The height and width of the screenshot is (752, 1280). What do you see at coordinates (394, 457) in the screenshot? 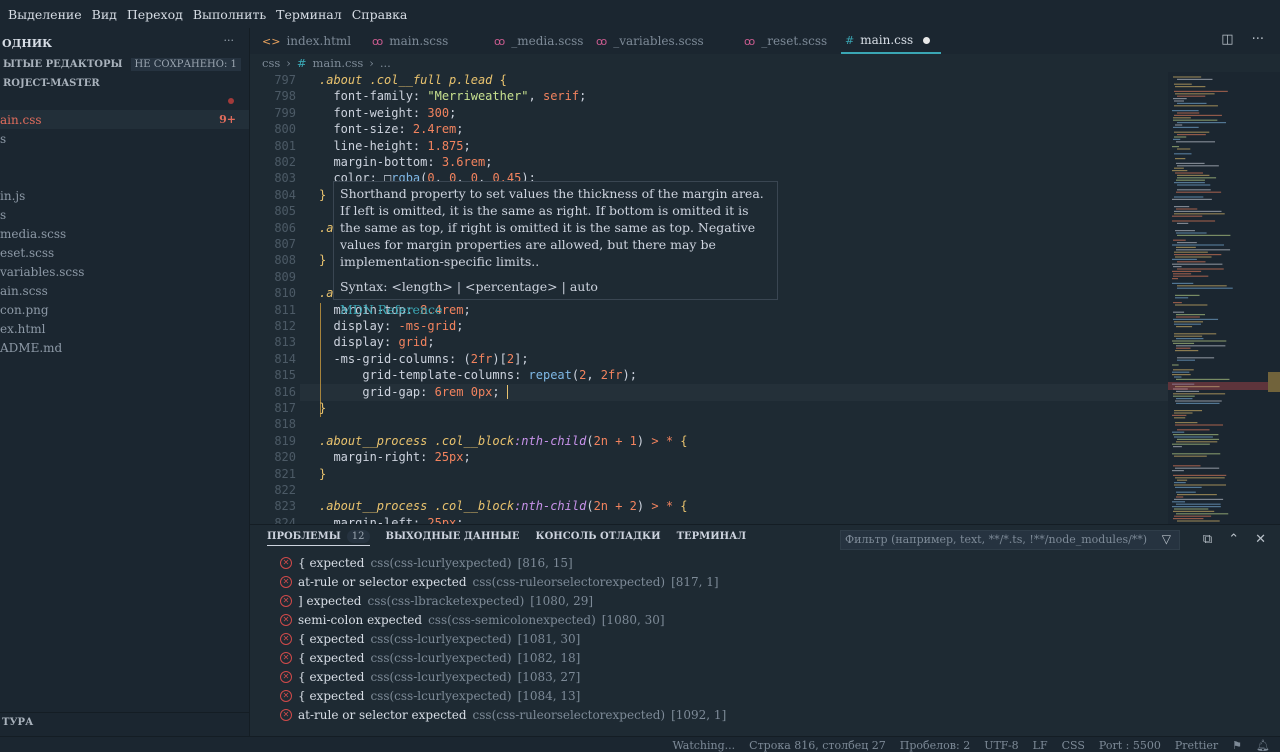
I see `code-line: margin-right: 25px;` at bounding box center [394, 457].